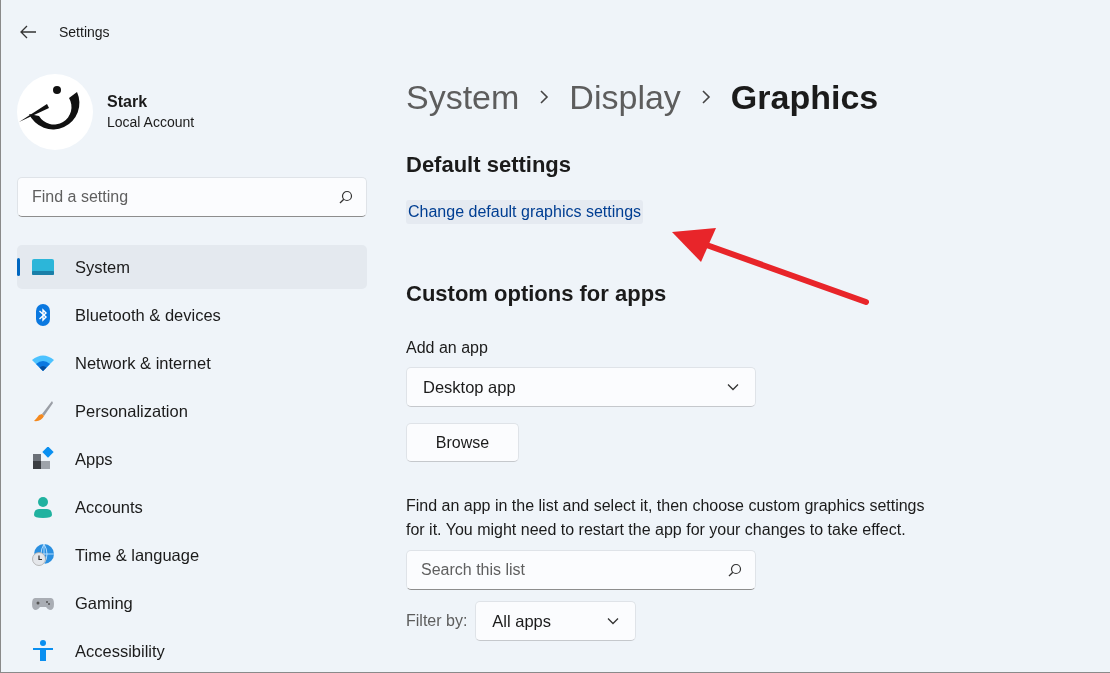  What do you see at coordinates (192, 555) in the screenshot?
I see `sidebar-item: Time & language` at bounding box center [192, 555].